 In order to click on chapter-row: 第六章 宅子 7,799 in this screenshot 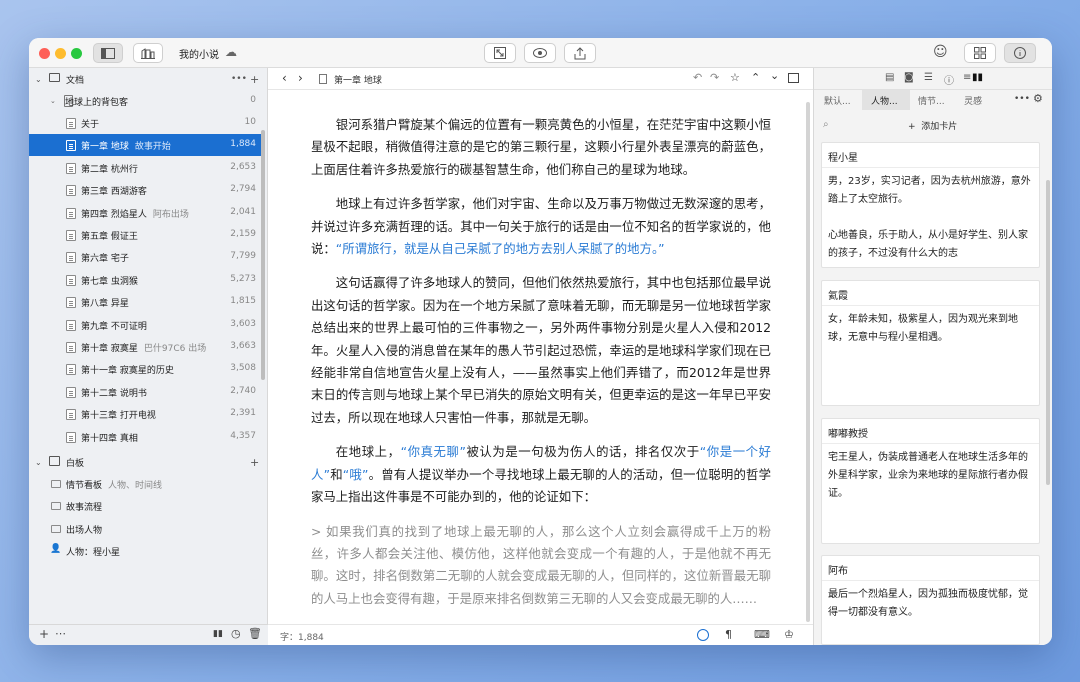, I will do `click(145, 257)`.